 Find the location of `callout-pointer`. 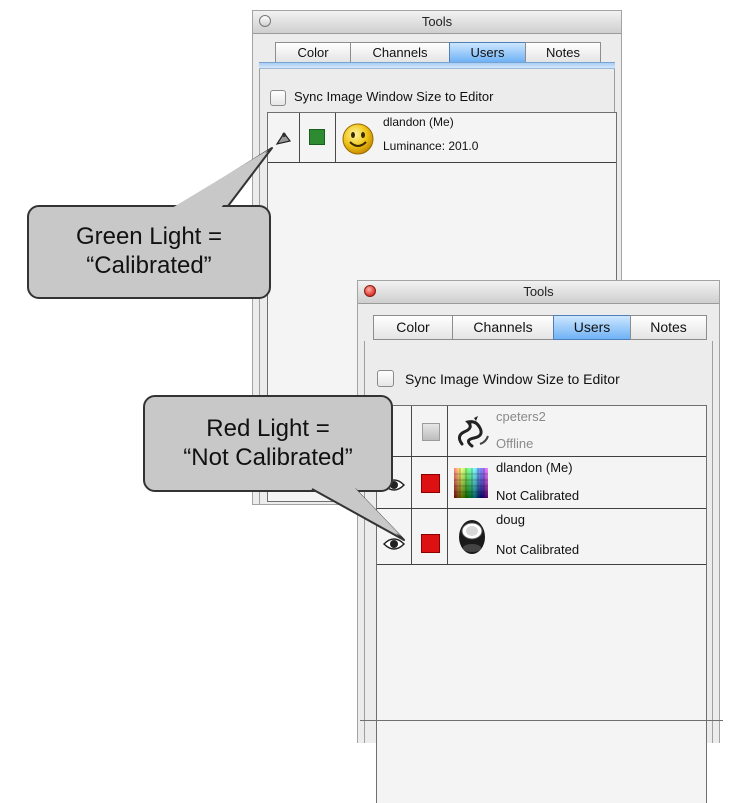

callout-pointer is located at coordinates (358, 513).